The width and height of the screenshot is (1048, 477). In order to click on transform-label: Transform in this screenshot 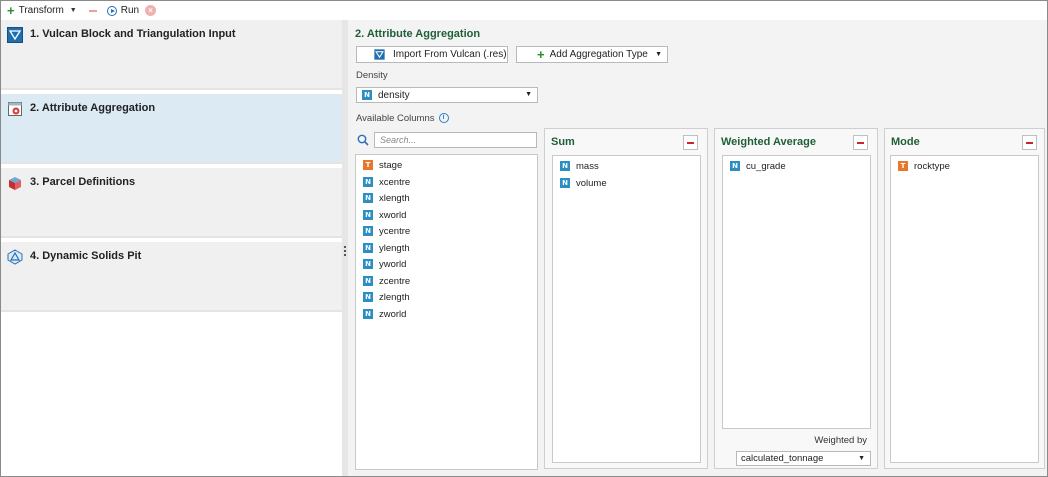, I will do `click(41, 10)`.